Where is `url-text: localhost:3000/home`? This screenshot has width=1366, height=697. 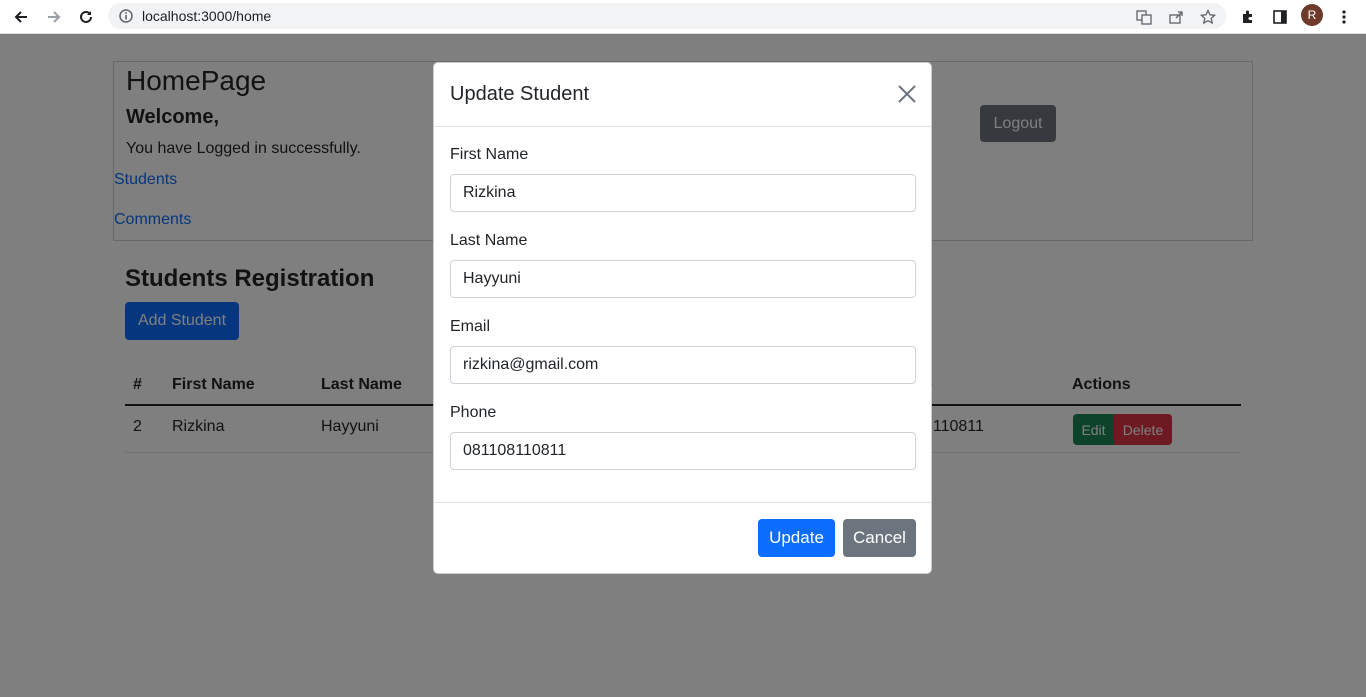 url-text: localhost:3000/home is located at coordinates (207, 16).